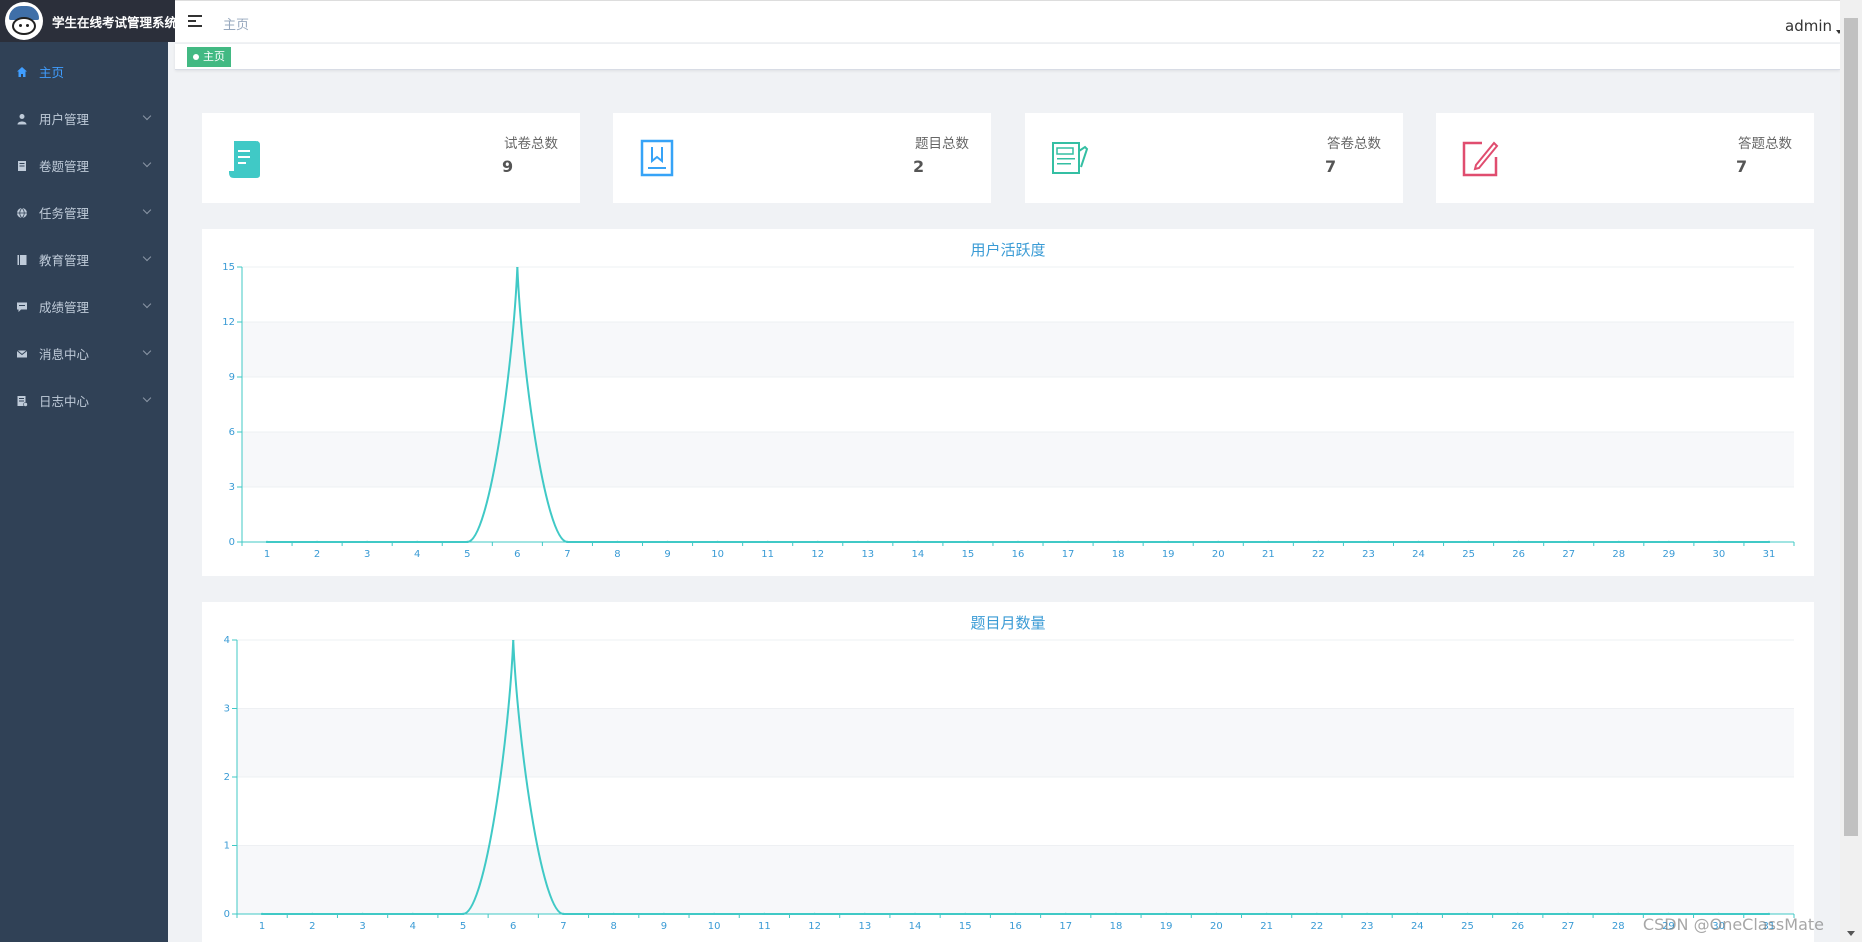  What do you see at coordinates (919, 166) in the screenshot?
I see `card-value: 2` at bounding box center [919, 166].